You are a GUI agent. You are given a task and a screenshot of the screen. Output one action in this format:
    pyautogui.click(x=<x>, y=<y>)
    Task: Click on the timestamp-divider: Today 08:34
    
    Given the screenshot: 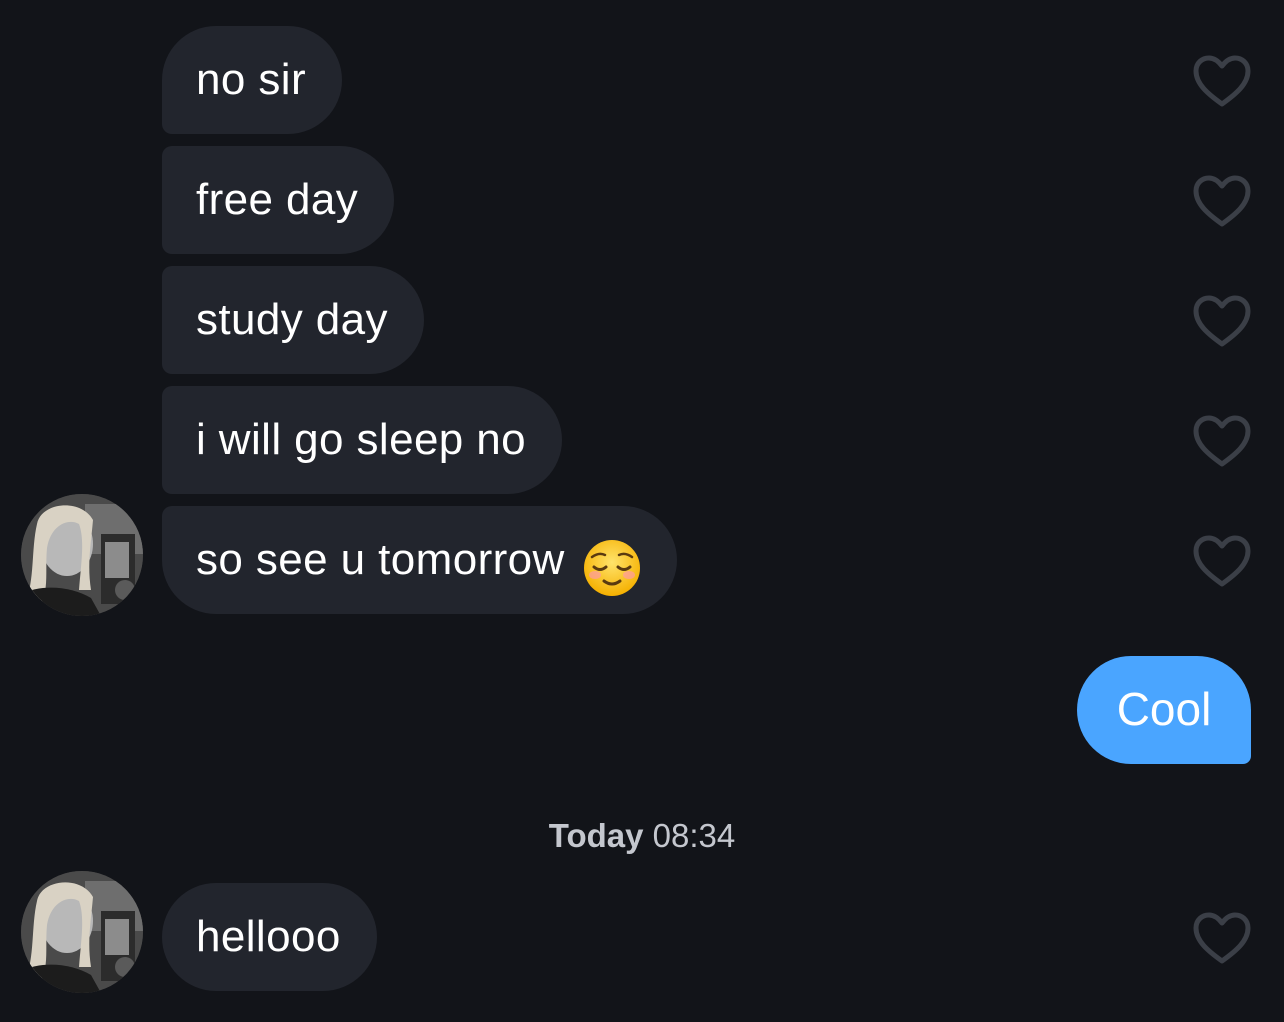 What is the action you would take?
    pyautogui.click(x=642, y=836)
    